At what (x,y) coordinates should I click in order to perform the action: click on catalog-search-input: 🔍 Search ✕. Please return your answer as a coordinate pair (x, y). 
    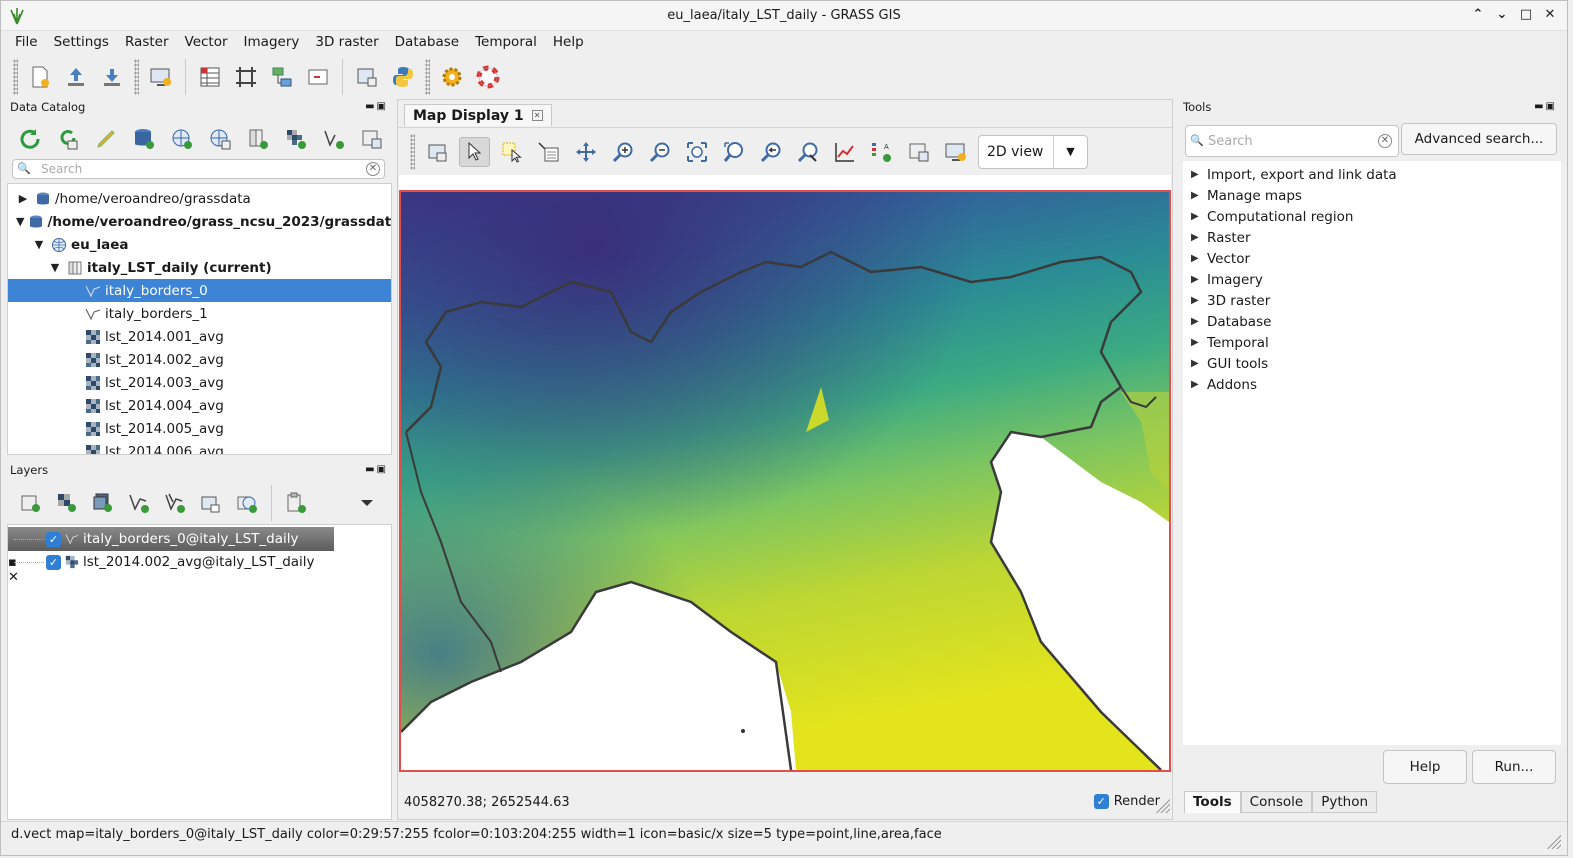
    Looking at the image, I should click on (198, 169).